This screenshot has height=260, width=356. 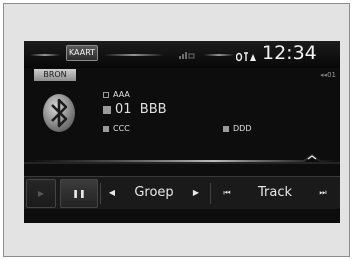 What do you see at coordinates (275, 193) in the screenshot?
I see `track-label: Track` at bounding box center [275, 193].